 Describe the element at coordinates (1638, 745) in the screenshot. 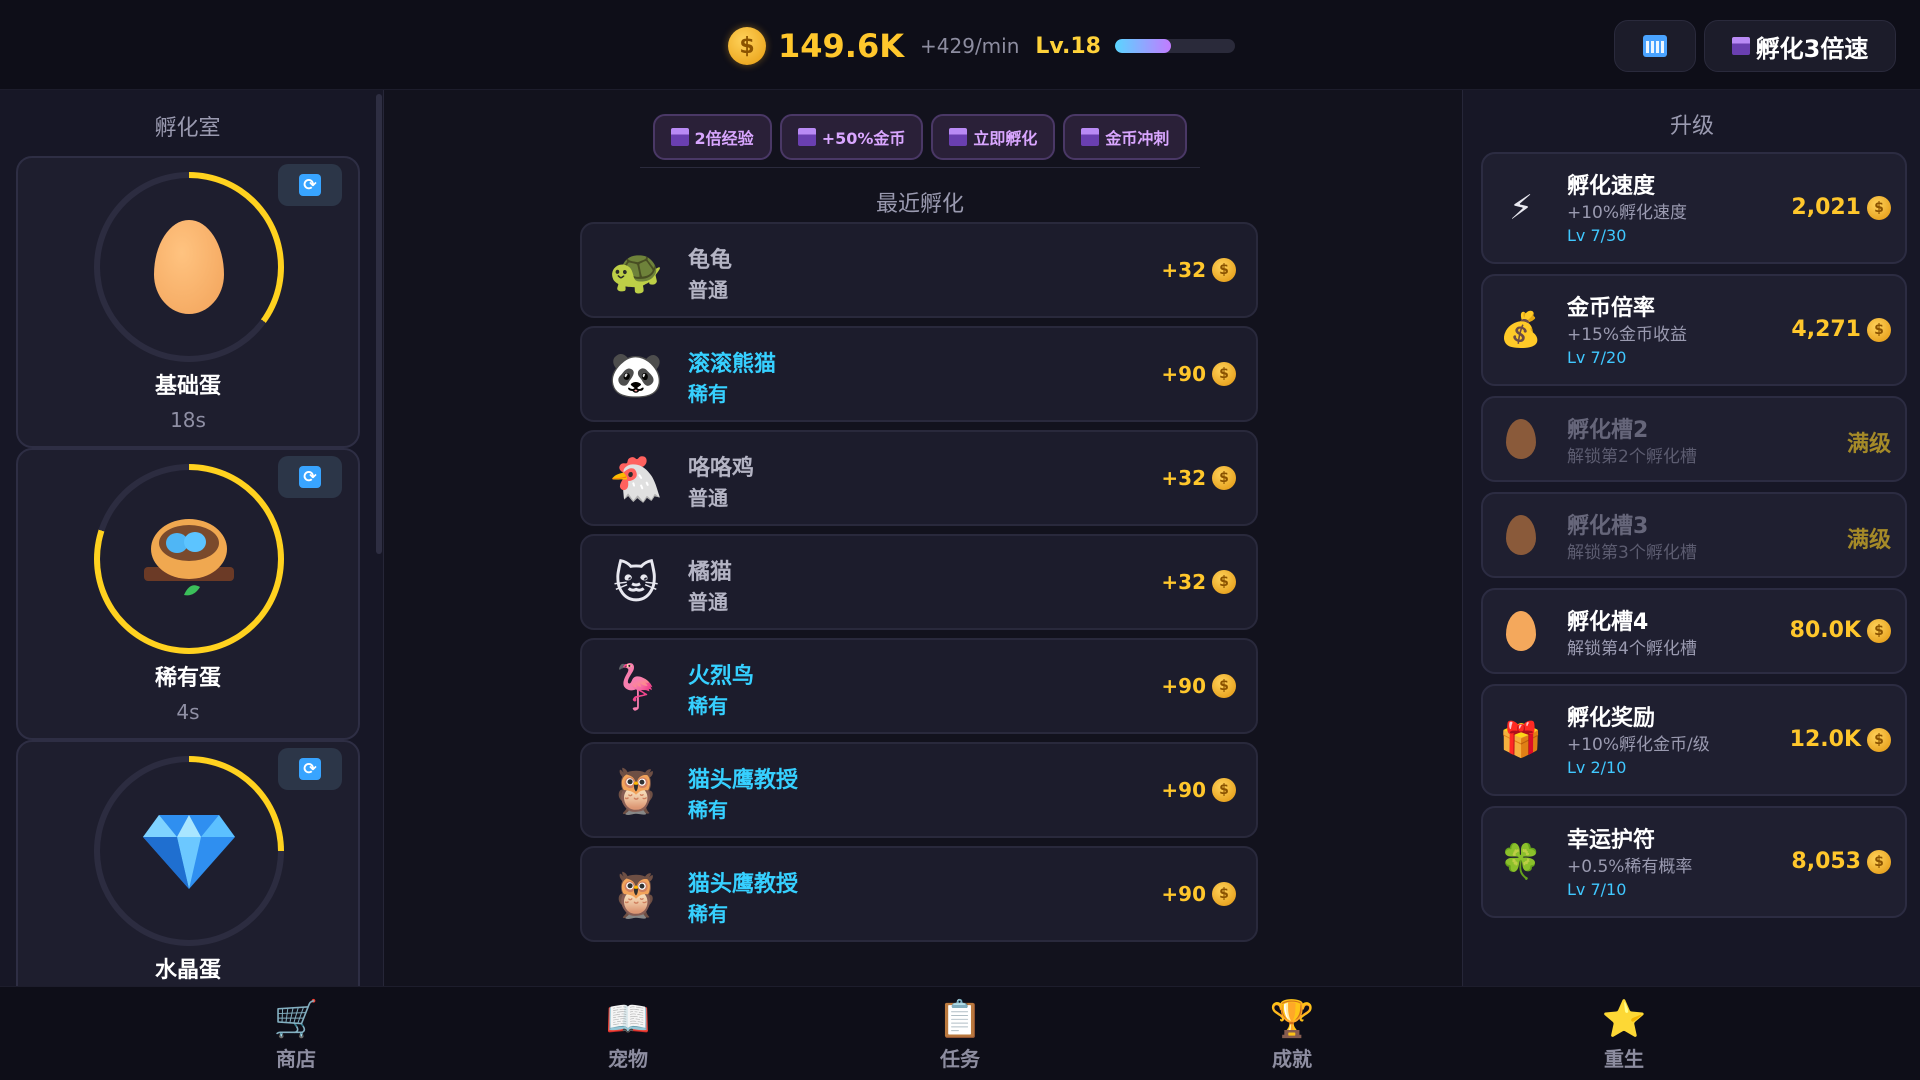

I see `upgrade-desc: +10%孵化金币/级` at that location.